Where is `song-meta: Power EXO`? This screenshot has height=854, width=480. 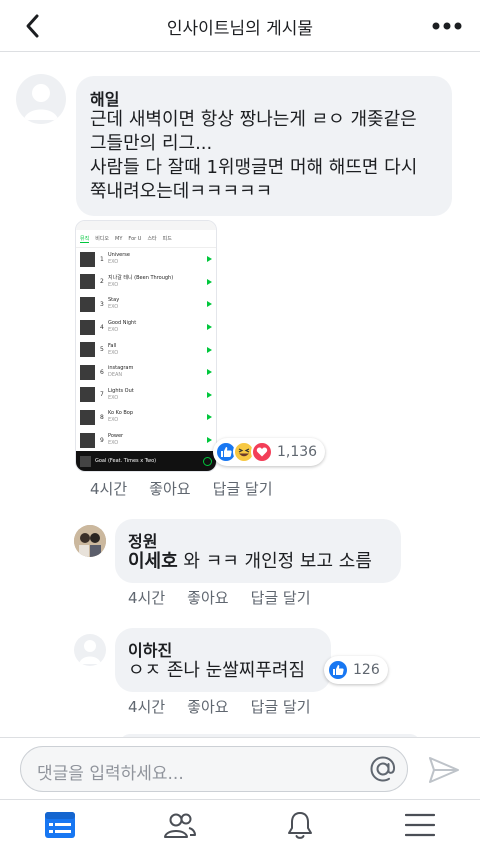 song-meta: Power EXO is located at coordinates (157, 440).